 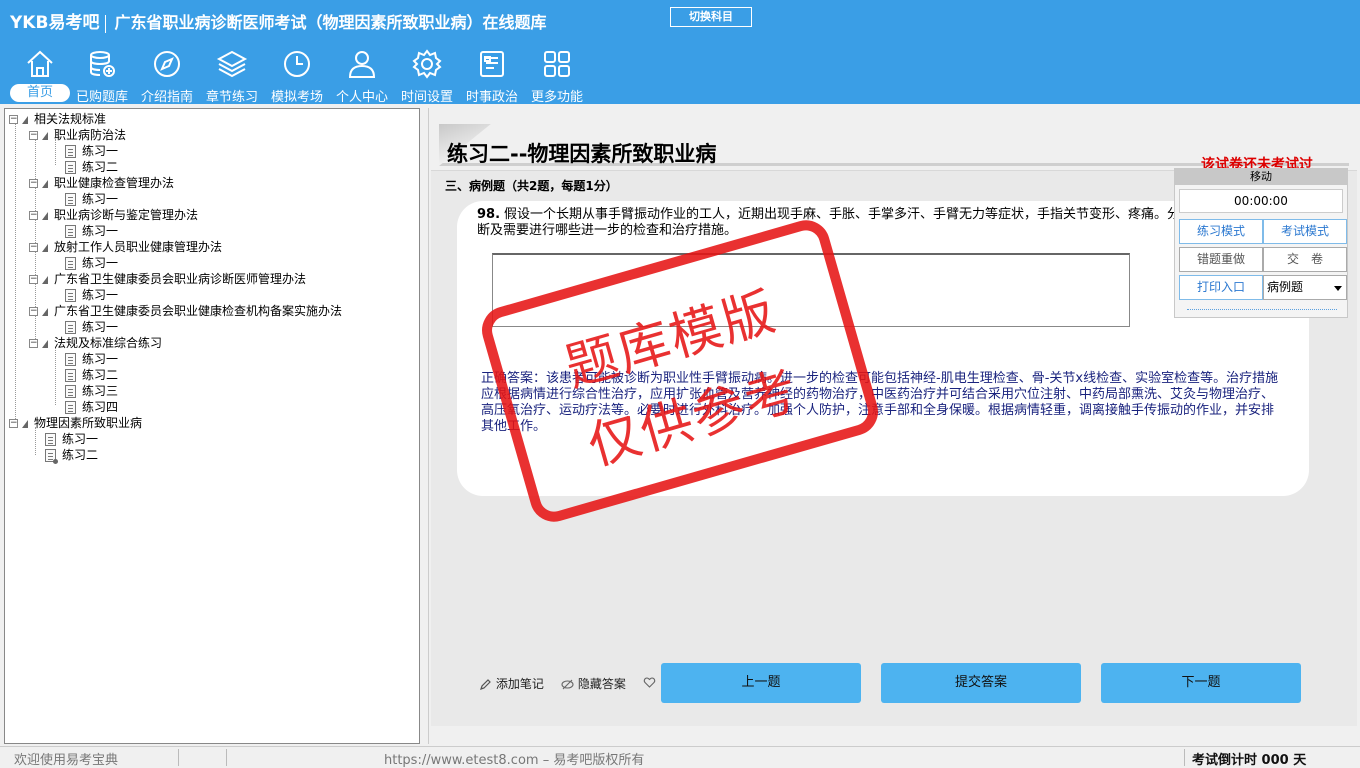 What do you see at coordinates (362, 75) in the screenshot?
I see `nav-profile: 个人中心` at bounding box center [362, 75].